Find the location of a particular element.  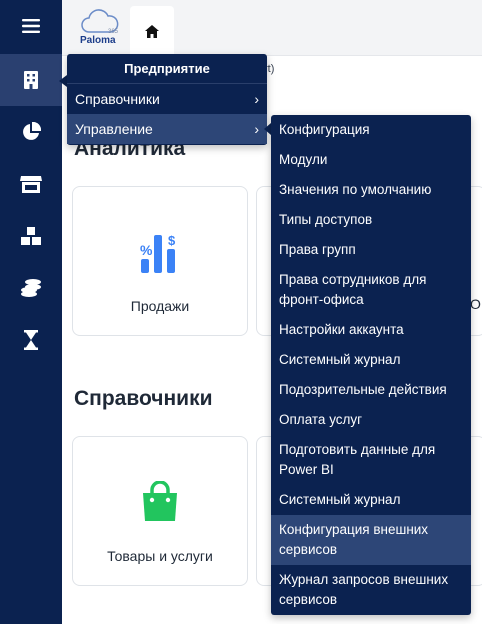

menu-item-management: Управление › is located at coordinates (167, 129).